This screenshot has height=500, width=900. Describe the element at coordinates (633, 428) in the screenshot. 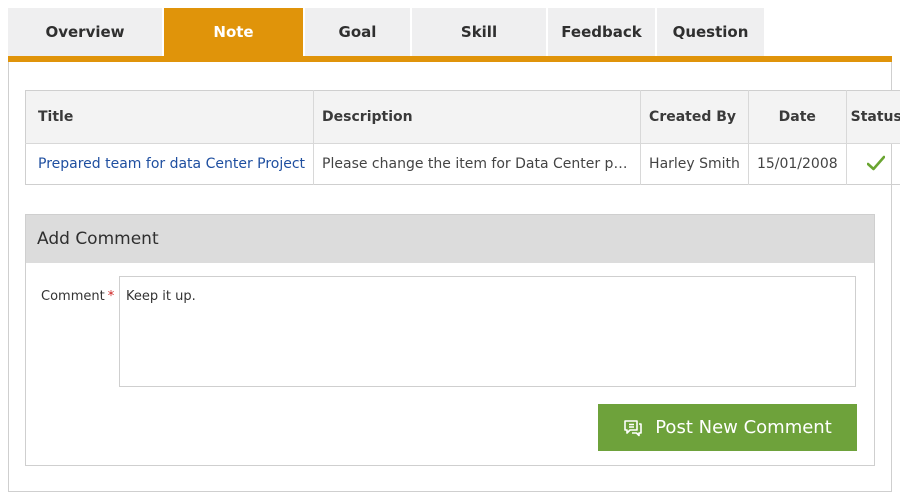

I see `comment-icon` at that location.